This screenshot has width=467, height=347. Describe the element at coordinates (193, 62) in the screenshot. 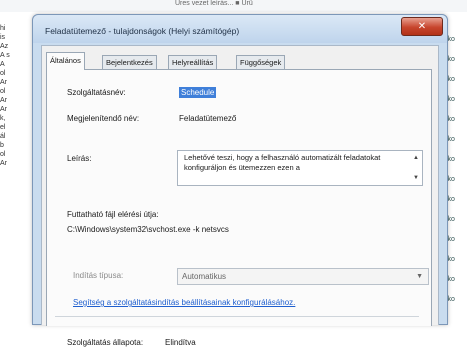

I see `tab-recovery: Helyreállítás` at that location.